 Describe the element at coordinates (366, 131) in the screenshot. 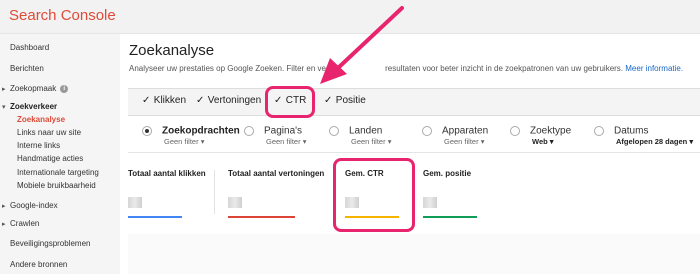

I see `dimension-label: Landen` at that location.